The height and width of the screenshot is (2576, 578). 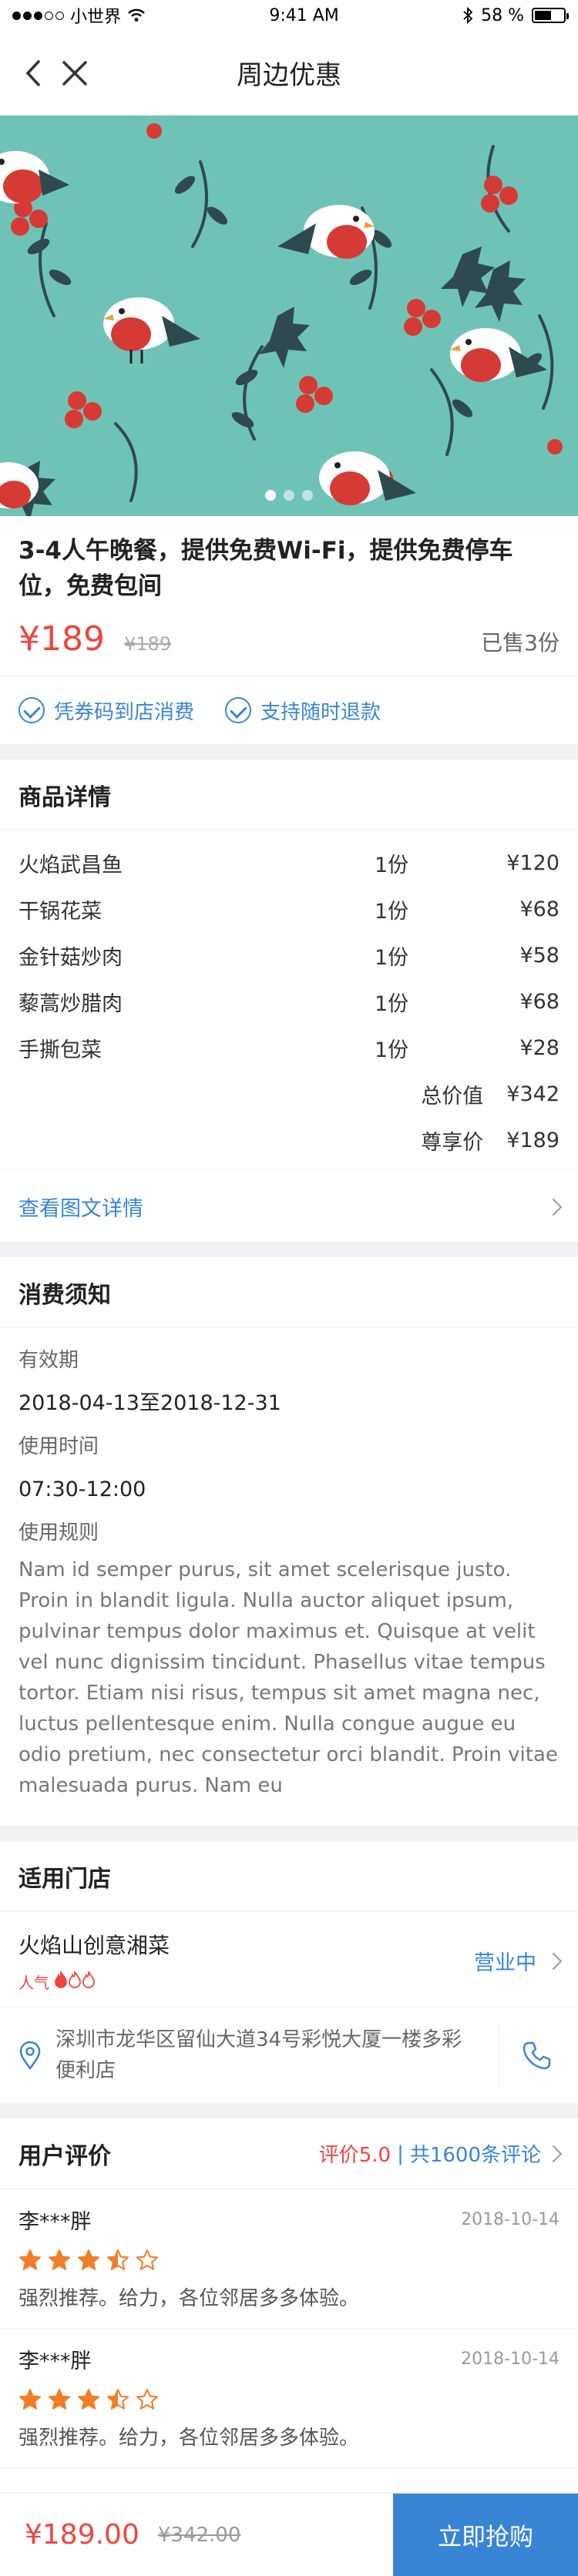 I want to click on signal-icon, so click(x=38, y=15).